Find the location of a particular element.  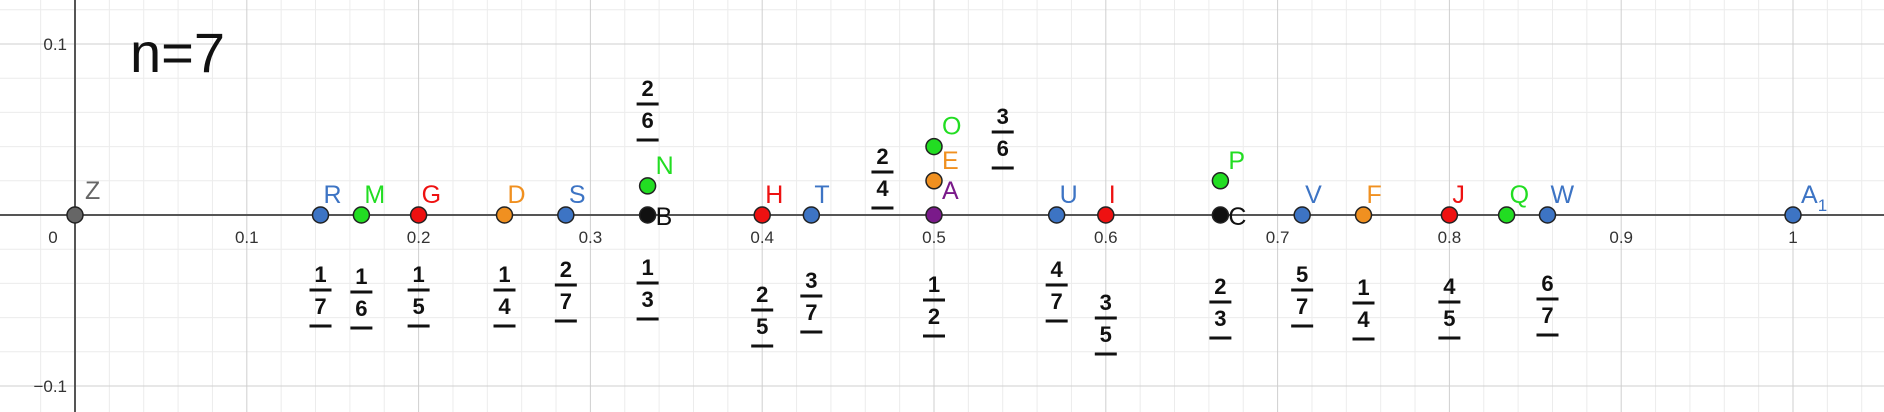

point-t: T is located at coordinates (816, 202).